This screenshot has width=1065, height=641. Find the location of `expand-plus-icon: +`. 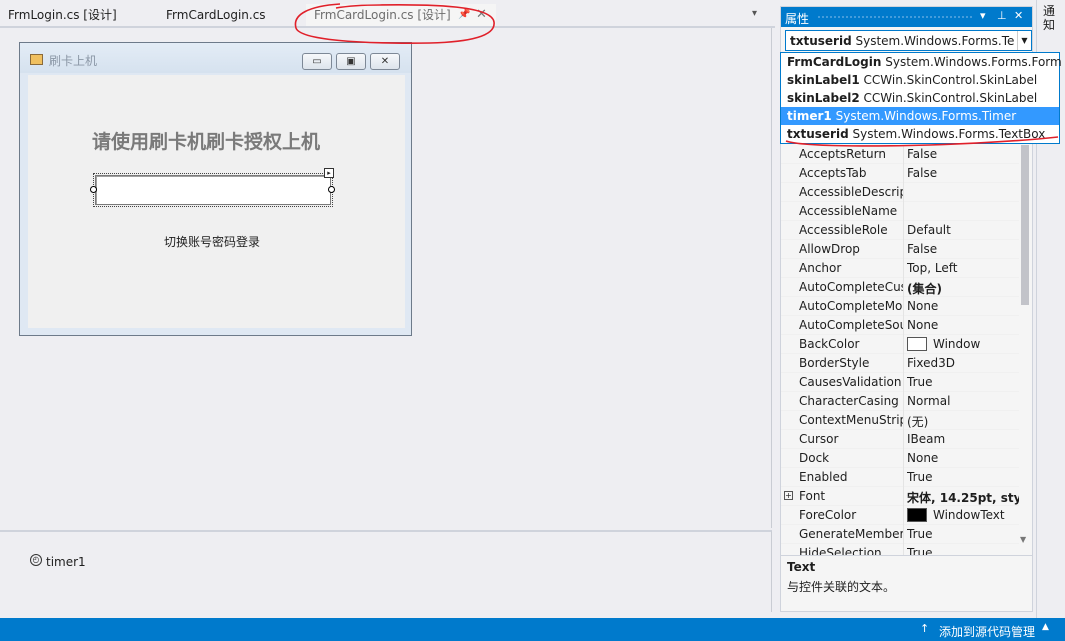

expand-plus-icon: + is located at coordinates (788, 495).